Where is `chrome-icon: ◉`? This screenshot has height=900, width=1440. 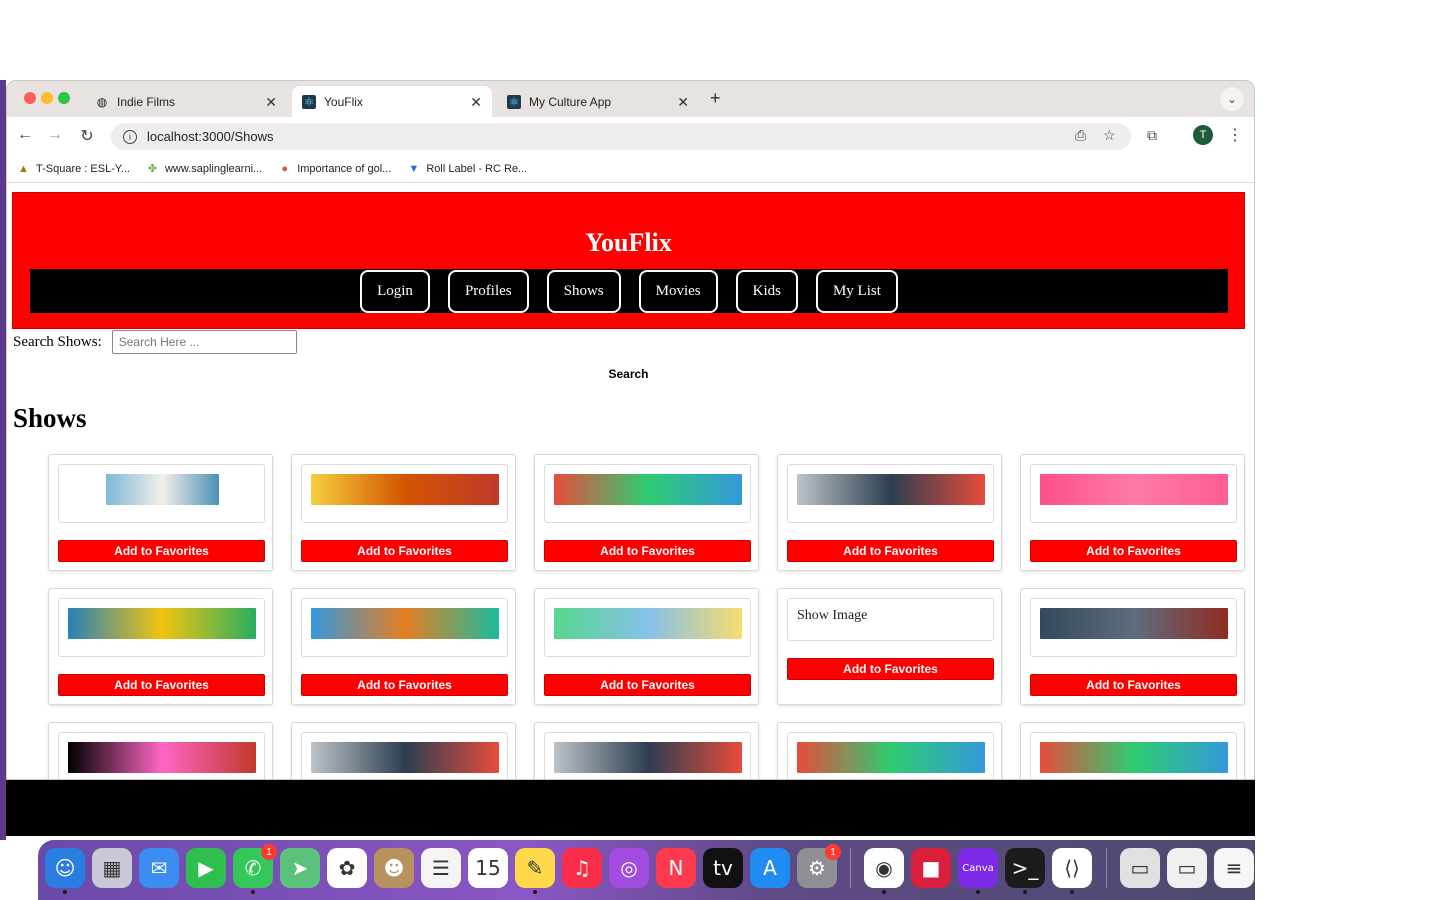 chrome-icon: ◉ is located at coordinates (884, 871).